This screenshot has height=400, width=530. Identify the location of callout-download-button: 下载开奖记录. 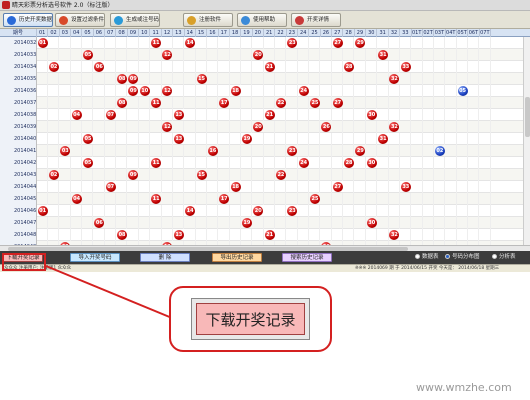
(250, 319).